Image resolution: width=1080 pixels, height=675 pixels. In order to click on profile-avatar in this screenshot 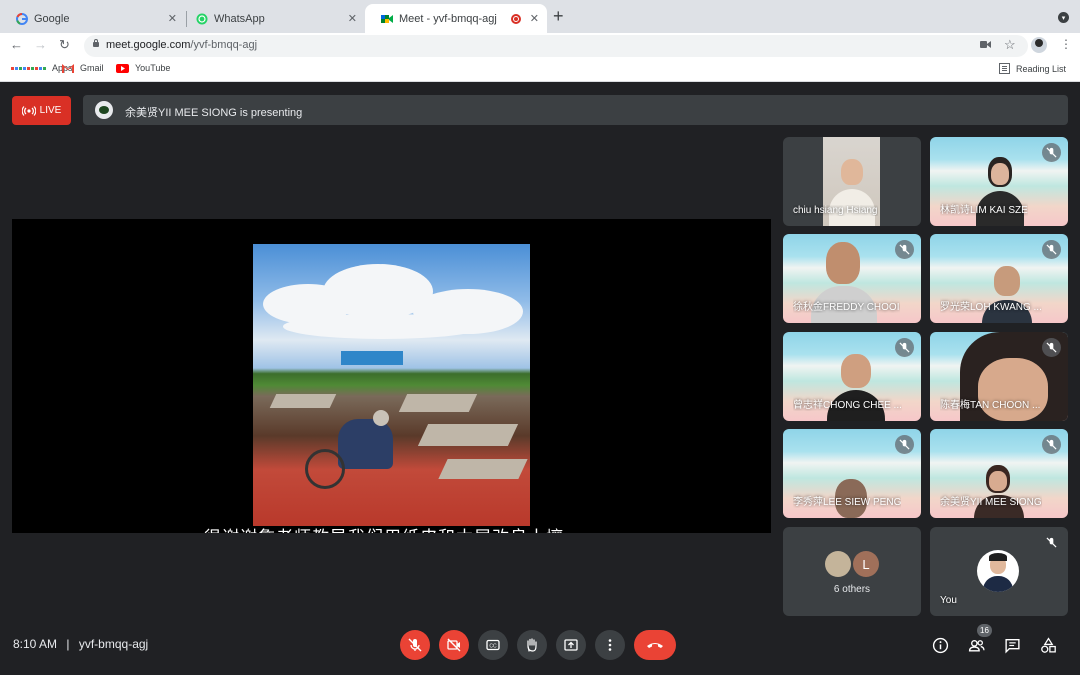, I will do `click(1039, 45)`.